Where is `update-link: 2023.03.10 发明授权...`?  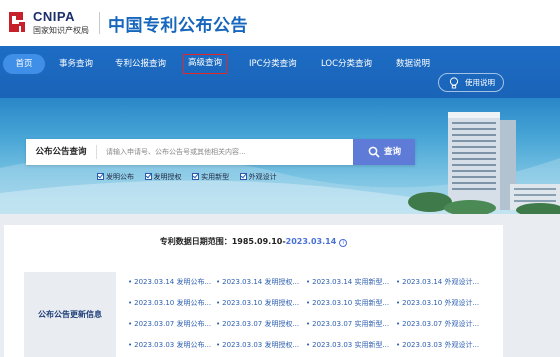
update-link: 2023.03.10 发明授权... is located at coordinates (257, 303).